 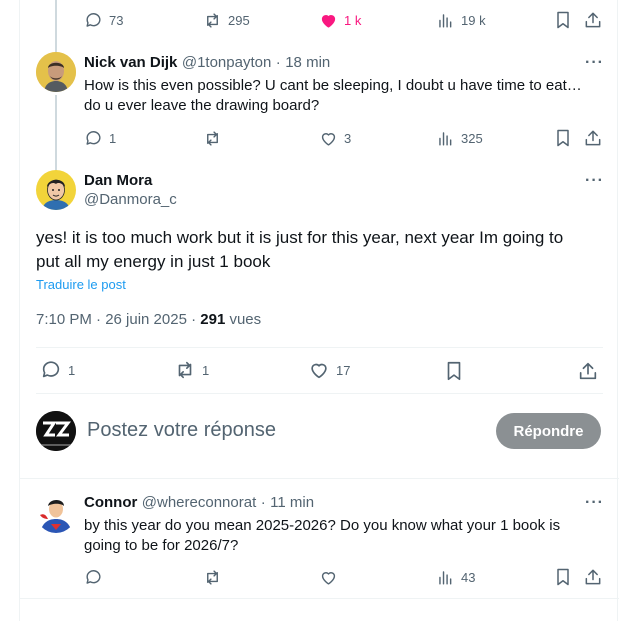 I want to click on reply-text-line: do u ever leave the drawing board?, so click(x=202, y=105).